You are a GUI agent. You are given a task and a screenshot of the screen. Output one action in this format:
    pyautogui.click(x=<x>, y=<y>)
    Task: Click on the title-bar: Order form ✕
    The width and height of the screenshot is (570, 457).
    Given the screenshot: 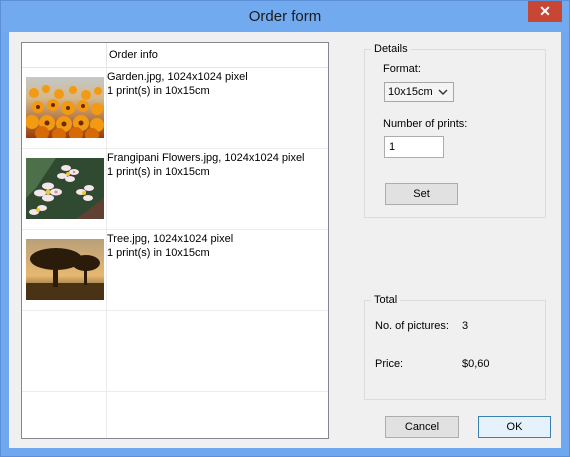 What is the action you would take?
    pyautogui.click(x=285, y=16)
    